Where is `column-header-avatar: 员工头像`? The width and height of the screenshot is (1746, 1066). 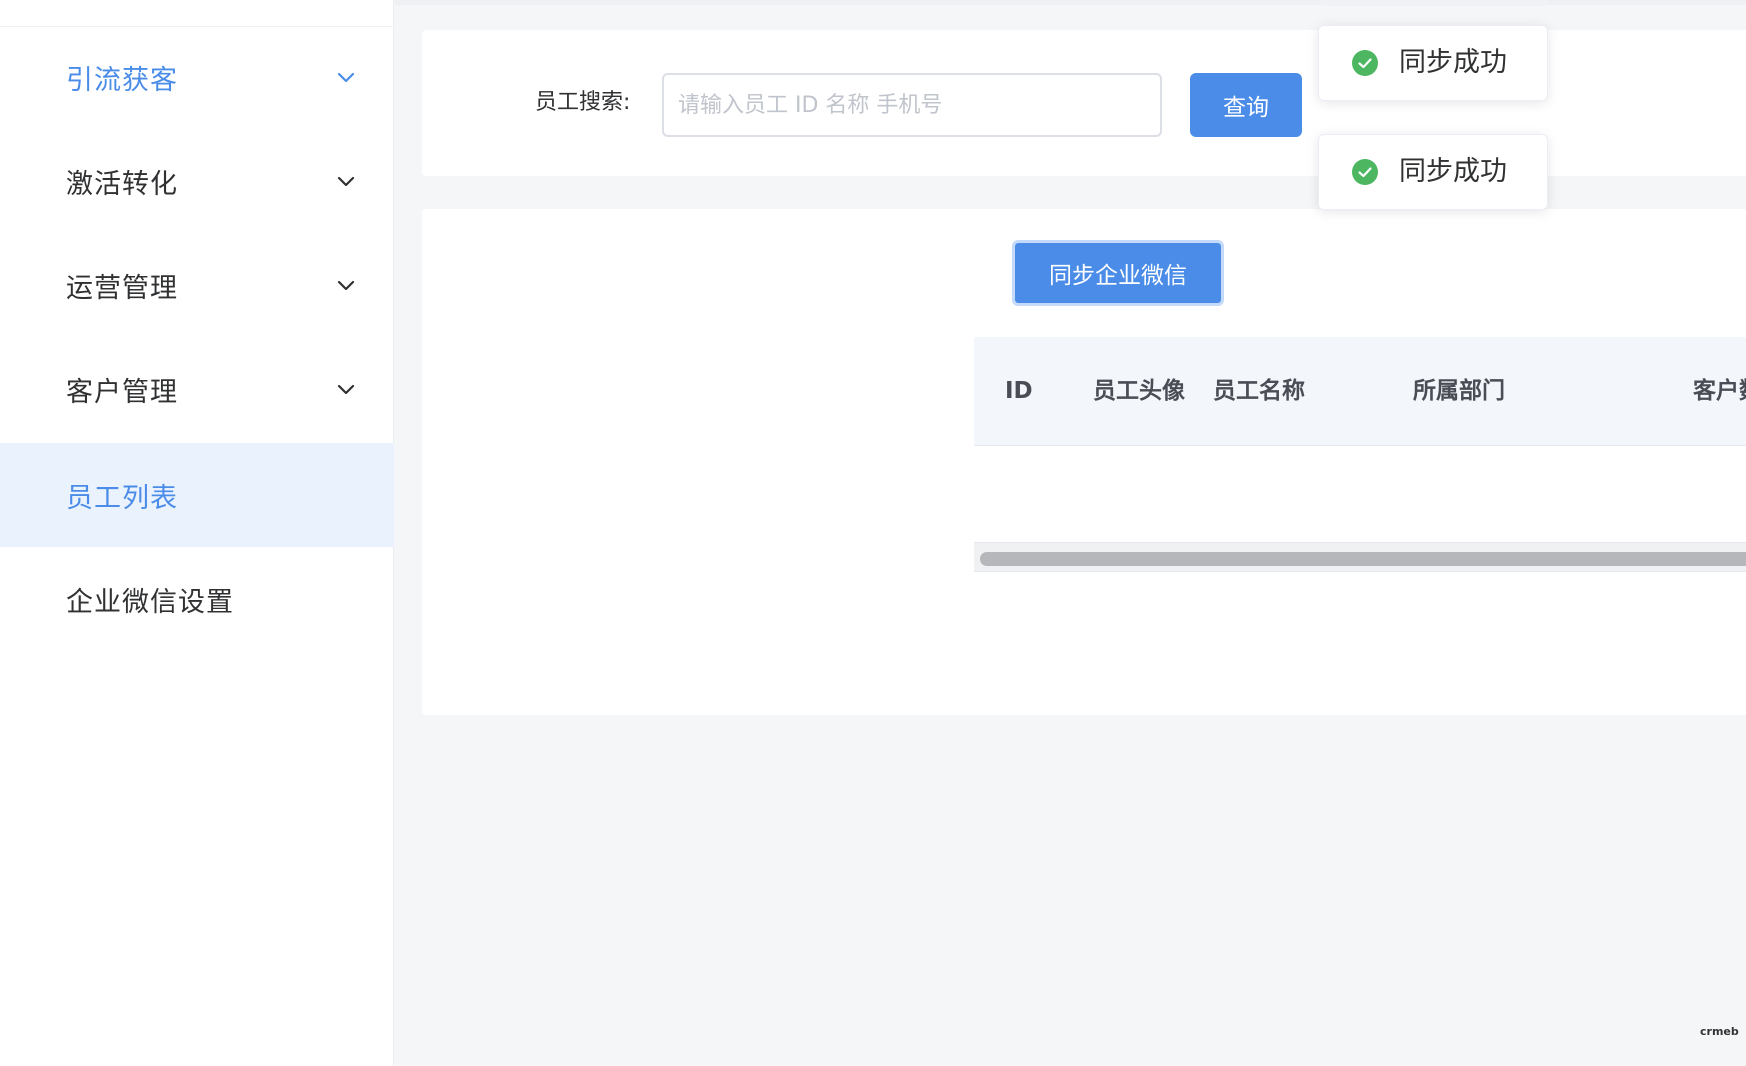 column-header-avatar: 员工头像 is located at coordinates (1139, 391).